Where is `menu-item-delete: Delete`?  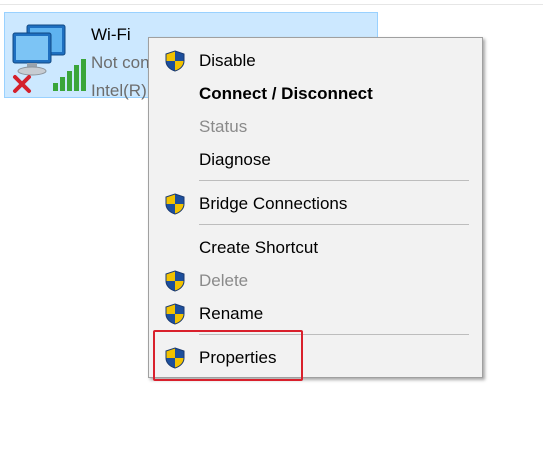
menu-item-delete: Delete is located at coordinates (315, 280).